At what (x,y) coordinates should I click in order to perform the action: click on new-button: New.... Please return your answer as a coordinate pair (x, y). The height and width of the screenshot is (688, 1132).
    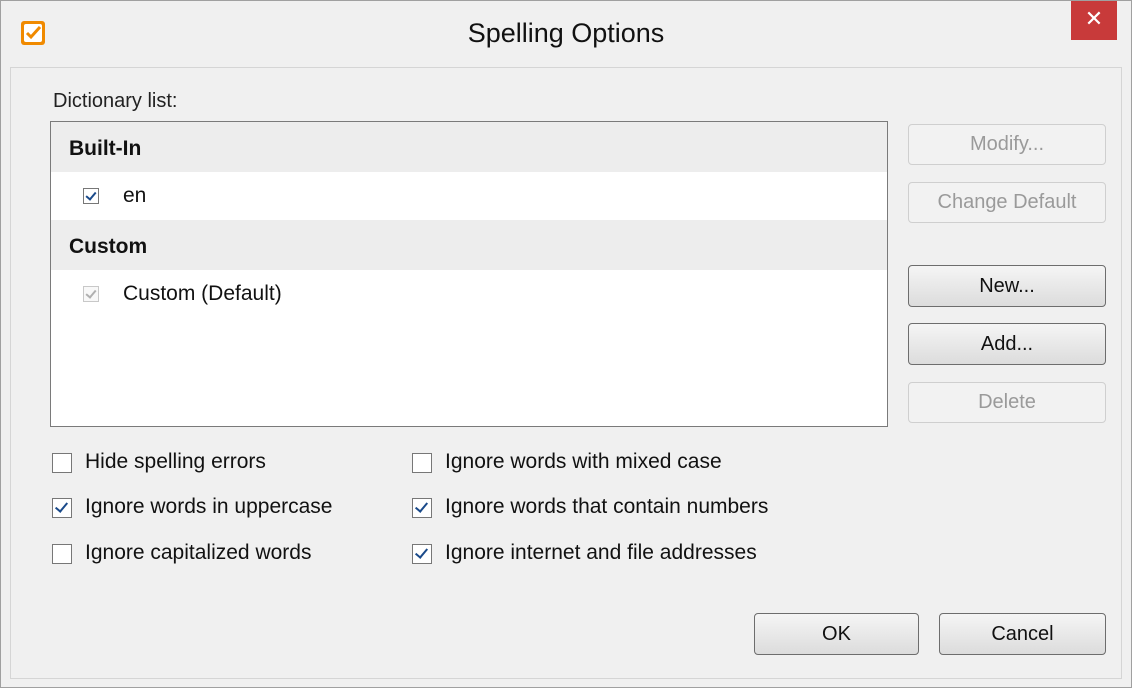
    Looking at the image, I should click on (1007, 286).